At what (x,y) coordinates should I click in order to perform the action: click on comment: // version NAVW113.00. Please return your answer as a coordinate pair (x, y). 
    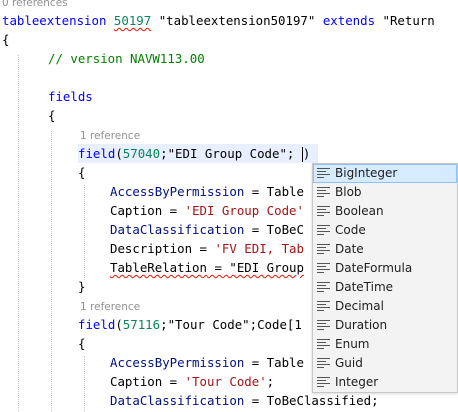
    Looking at the image, I should click on (126, 58).